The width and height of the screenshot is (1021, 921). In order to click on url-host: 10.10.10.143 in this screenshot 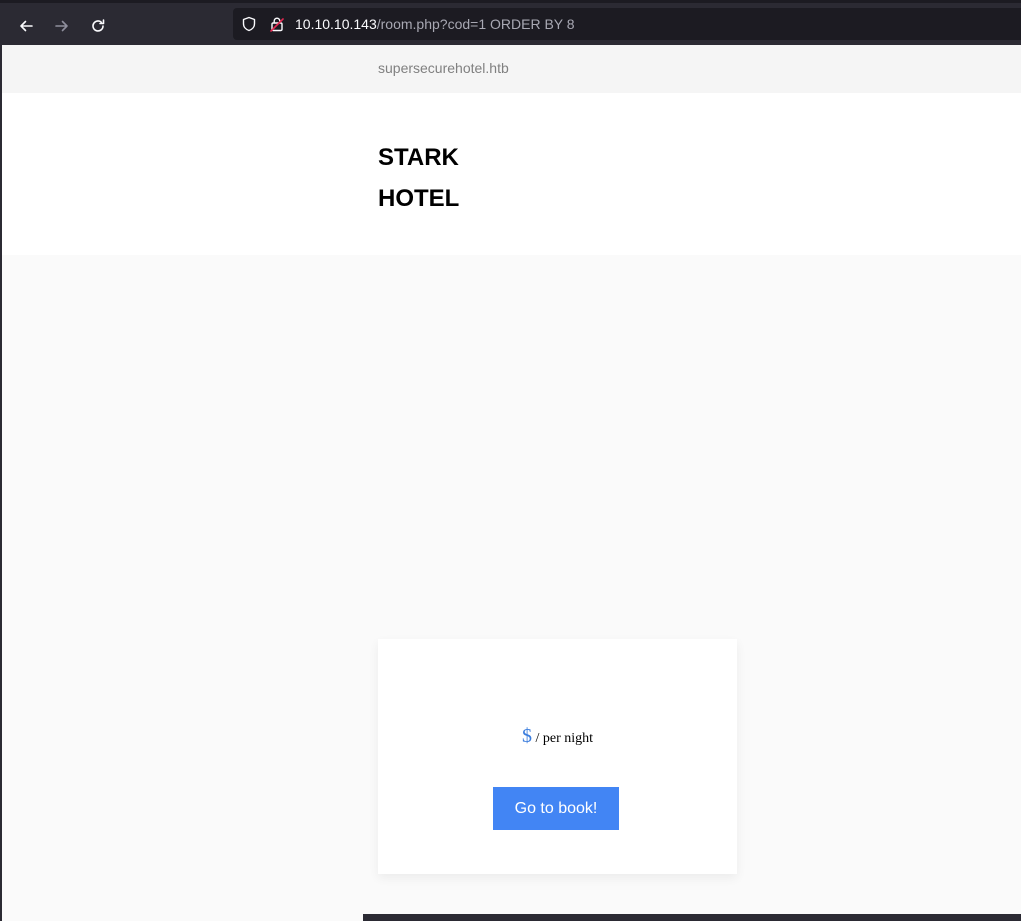, I will do `click(336, 24)`.